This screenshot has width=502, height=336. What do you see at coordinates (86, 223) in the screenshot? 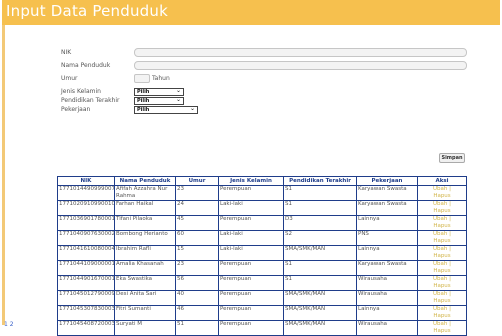
I see `cell-nik: 1771036901780001` at bounding box center [86, 223].